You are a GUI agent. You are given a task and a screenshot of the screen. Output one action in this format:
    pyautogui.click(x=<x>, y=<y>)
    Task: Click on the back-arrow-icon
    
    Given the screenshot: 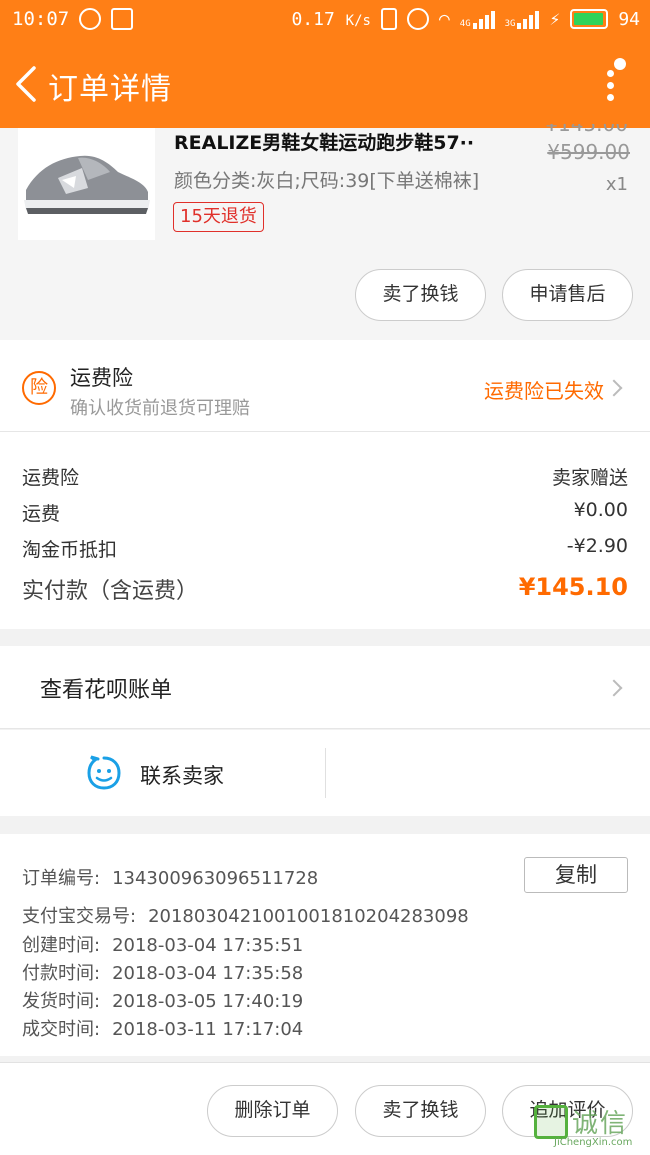 What is the action you would take?
    pyautogui.click(x=27, y=84)
    